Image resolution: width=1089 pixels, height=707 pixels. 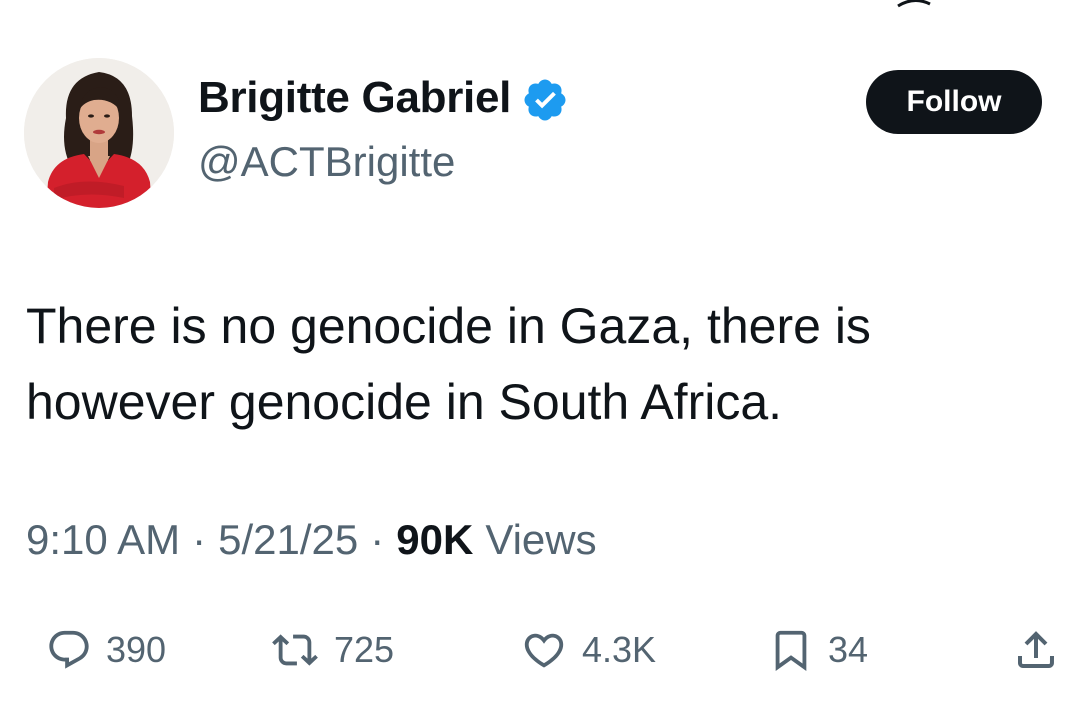 I want to click on display-name: Brigitte Gabriel, so click(x=383, y=98).